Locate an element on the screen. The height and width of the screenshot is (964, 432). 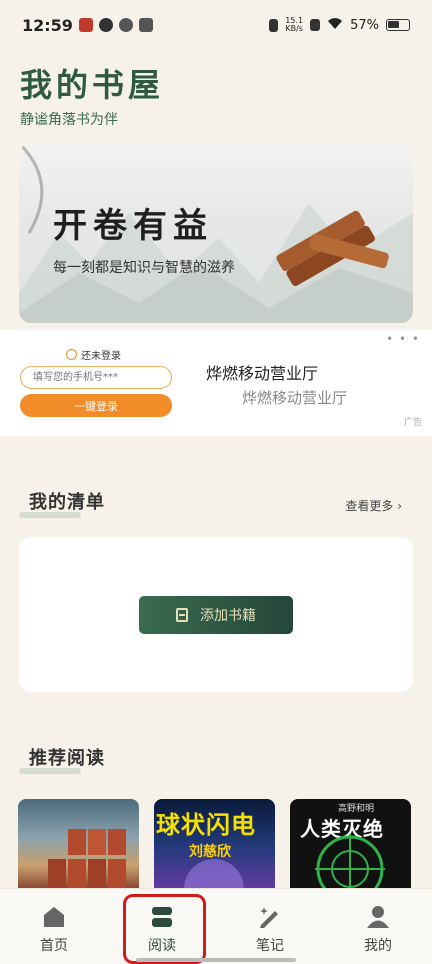
tab-home: 首页 is located at coordinates (54, 926).